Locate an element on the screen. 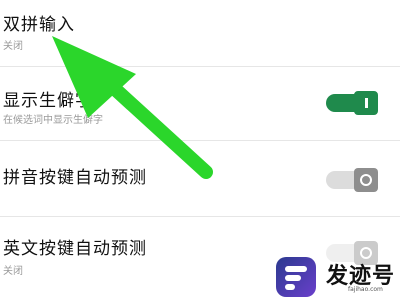 Image resolution: width=400 pixels, height=300 pixels. watermark-url: fajihao.com is located at coordinates (365, 289).